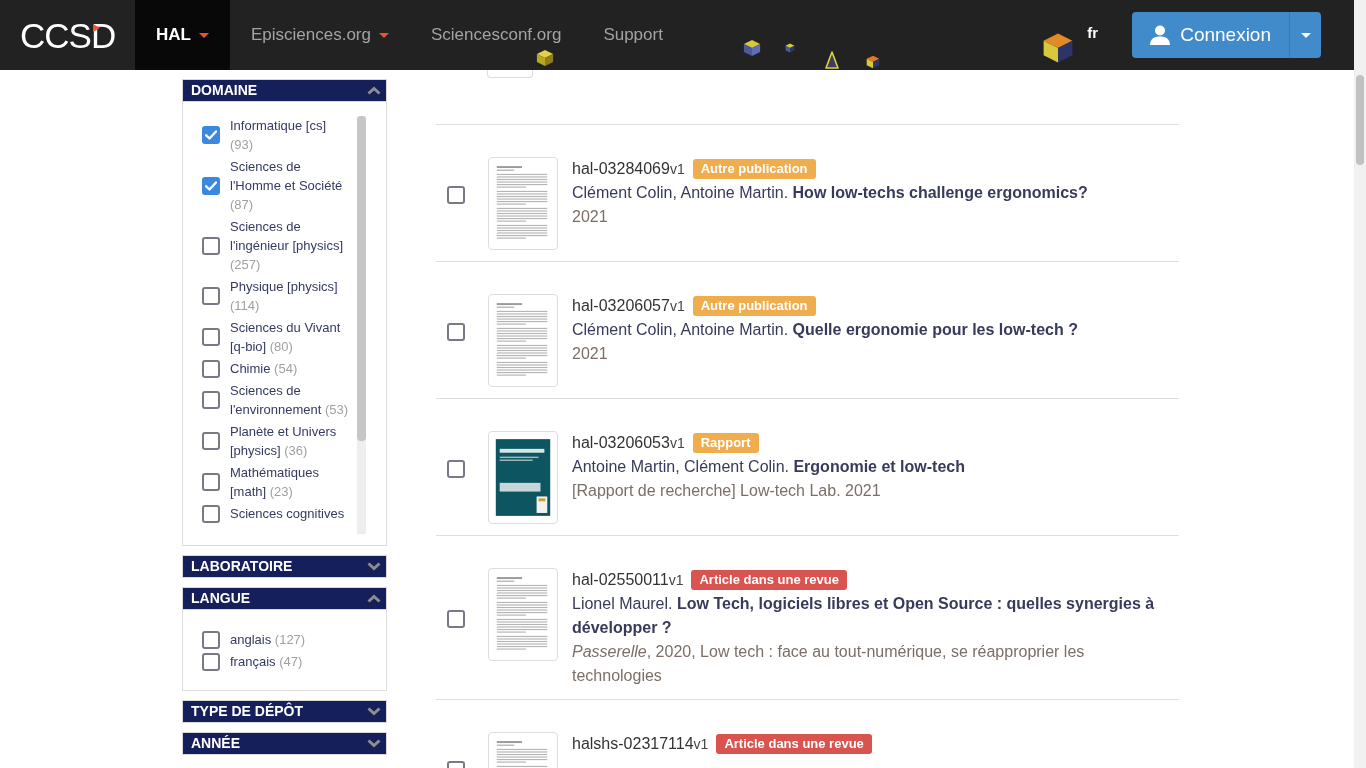  I want to click on thumbnail-frame, so click(510, 74).